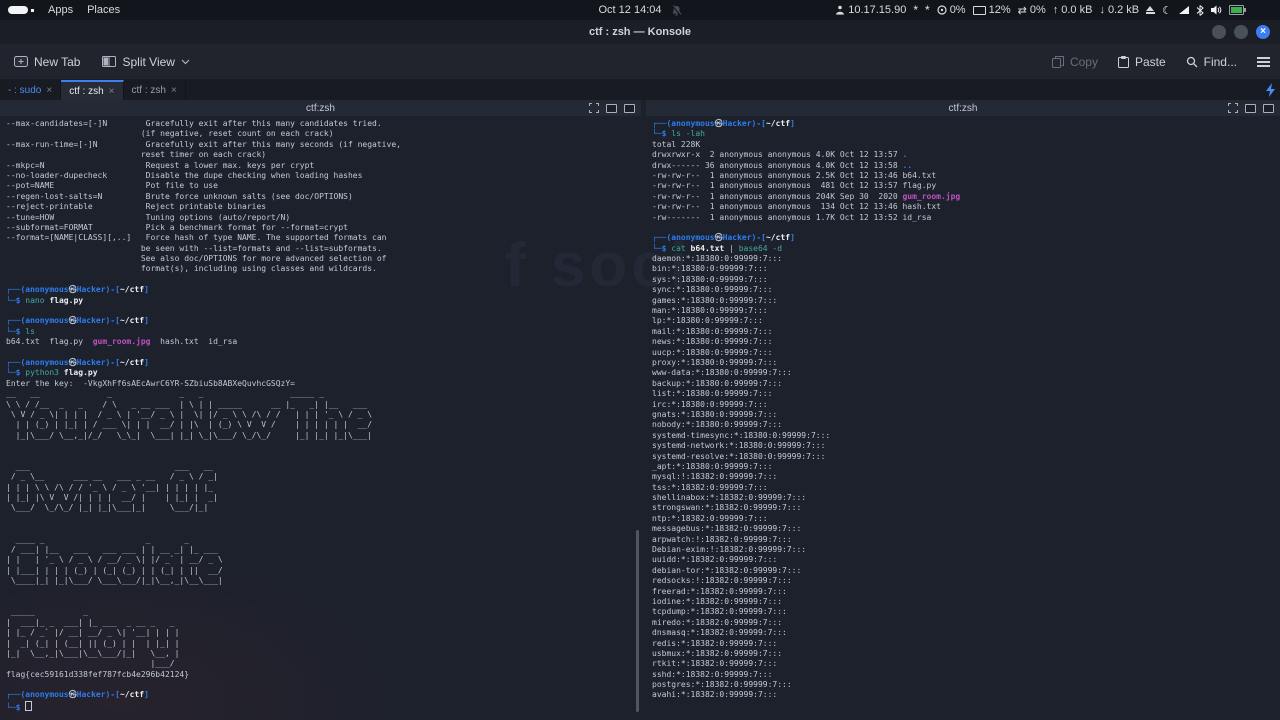  I want to click on terminal-line: postgres:*:18382:0:99999:7:::, so click(722, 685).